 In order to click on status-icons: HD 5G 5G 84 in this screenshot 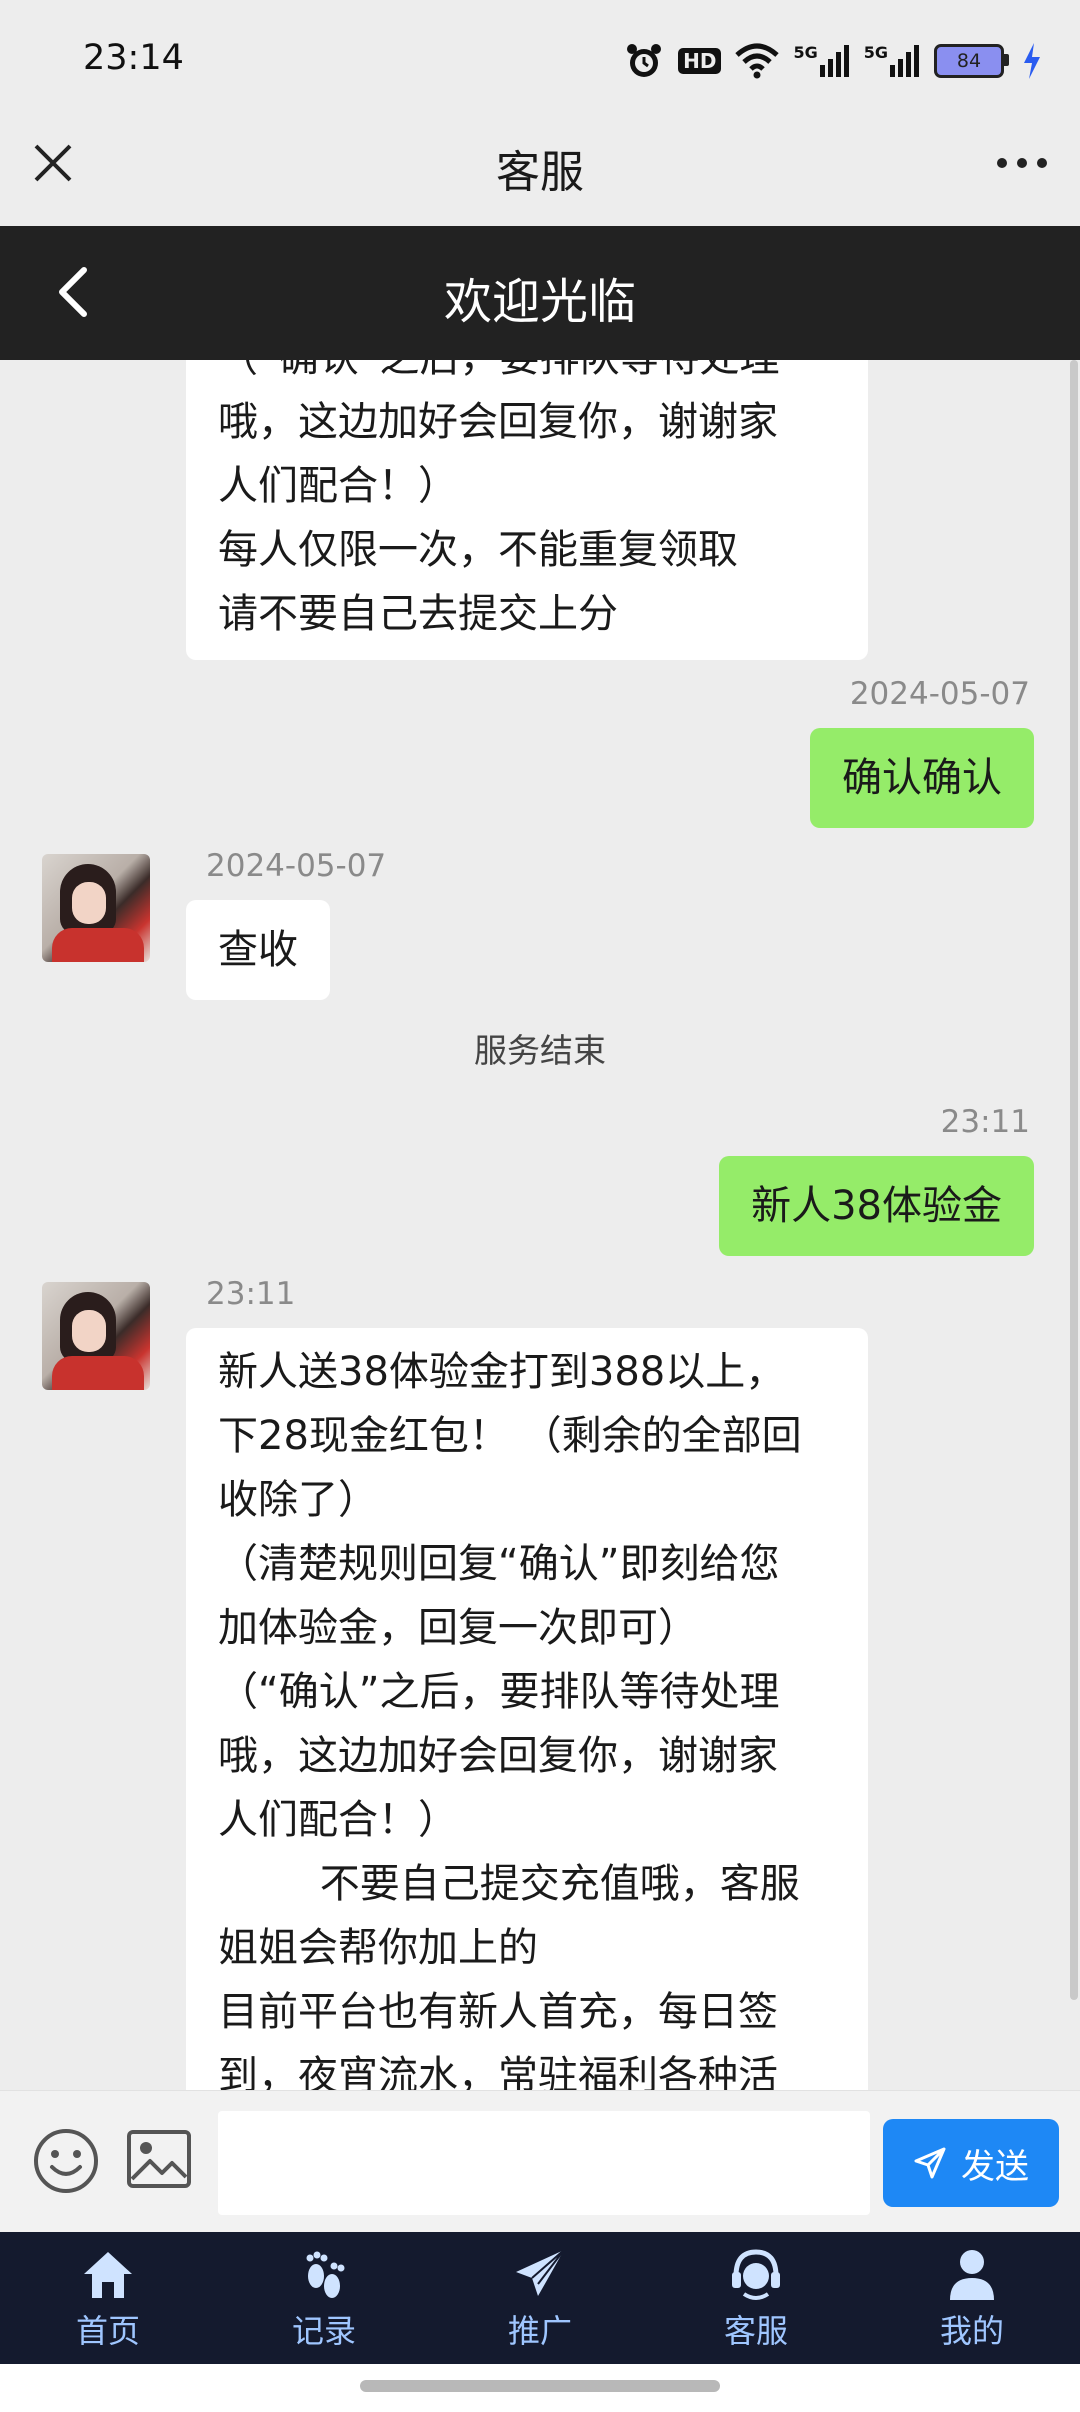, I will do `click(833, 61)`.